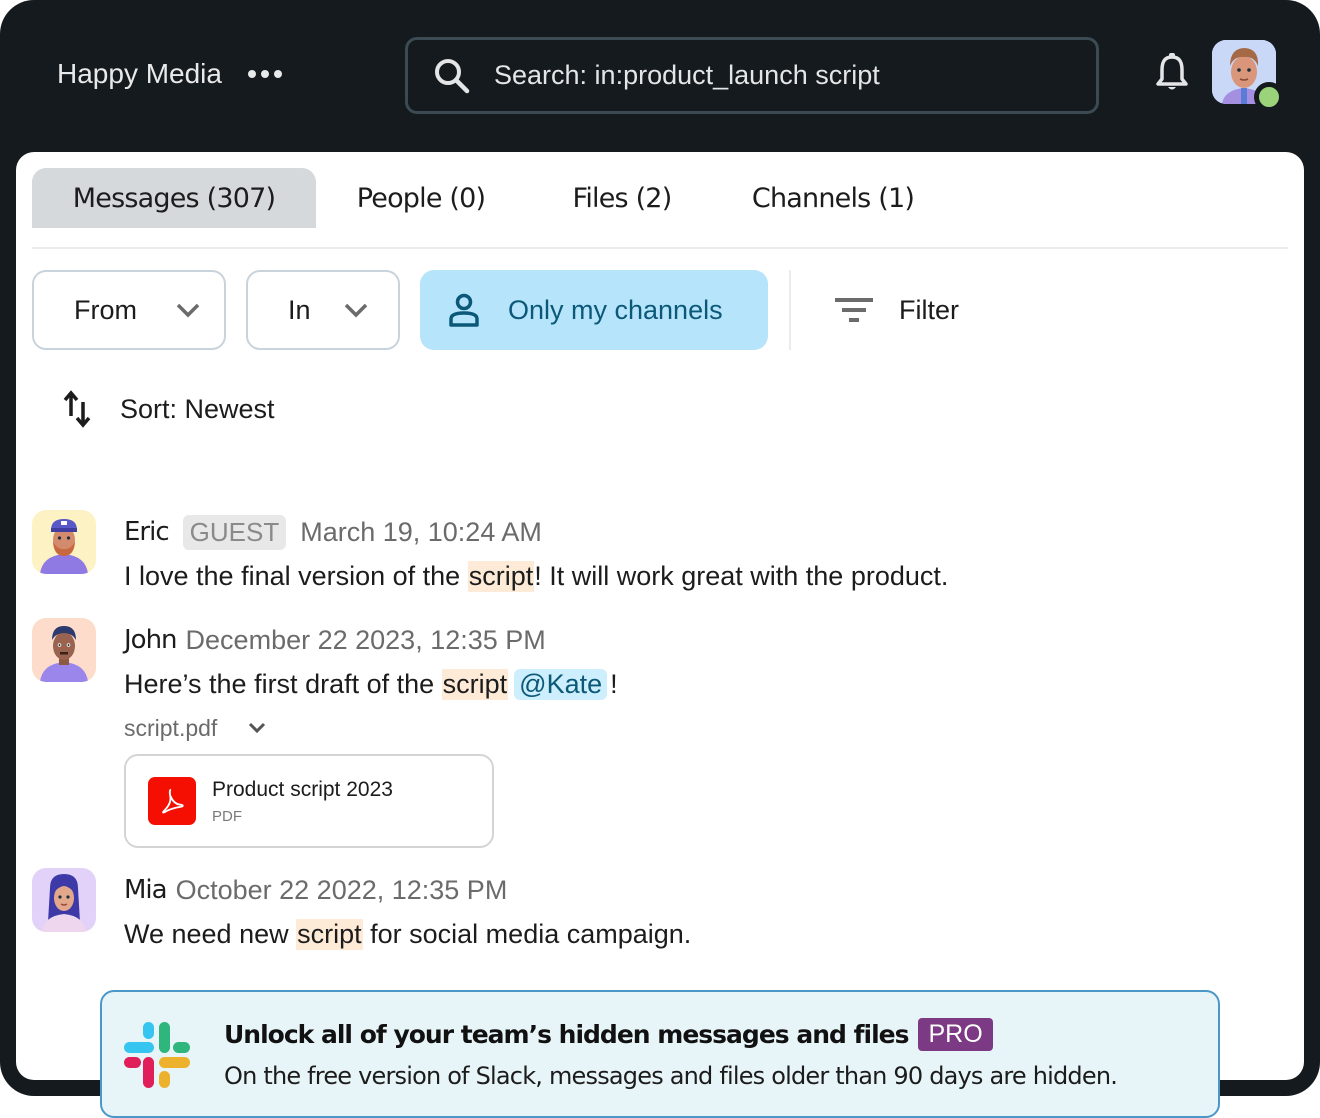  I want to click on workspace-switcher: Happy Media, so click(169, 74).